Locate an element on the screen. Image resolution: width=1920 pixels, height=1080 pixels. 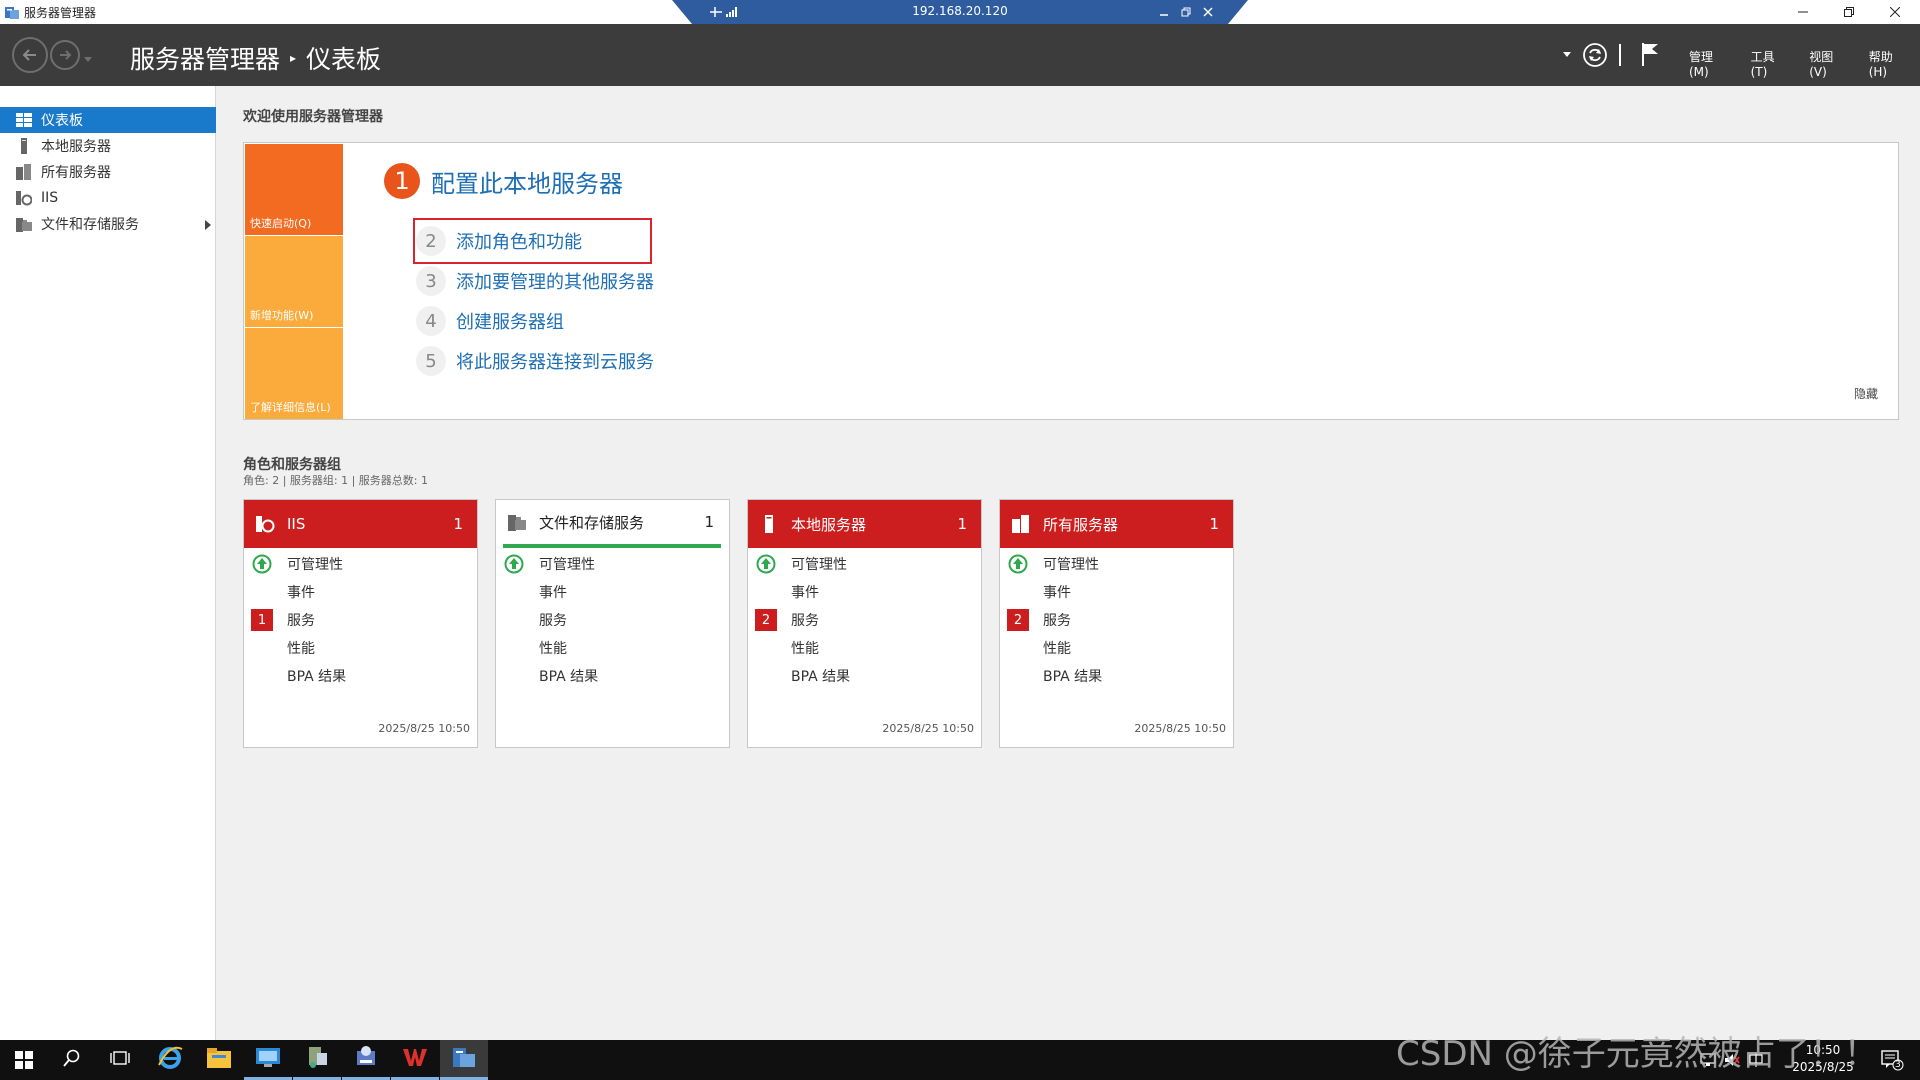
taskbar-remote-desktop is located at coordinates (268, 1060).